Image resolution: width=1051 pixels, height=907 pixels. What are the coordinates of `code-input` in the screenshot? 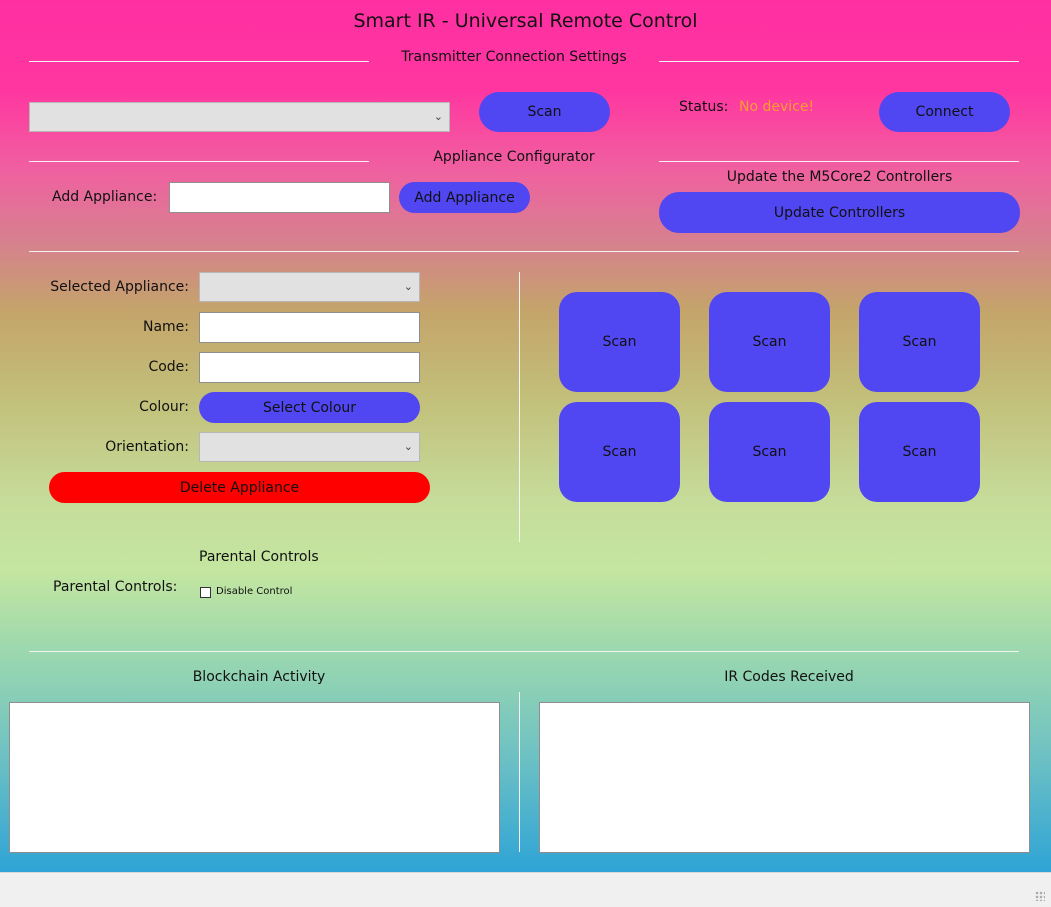 It's located at (309, 367).